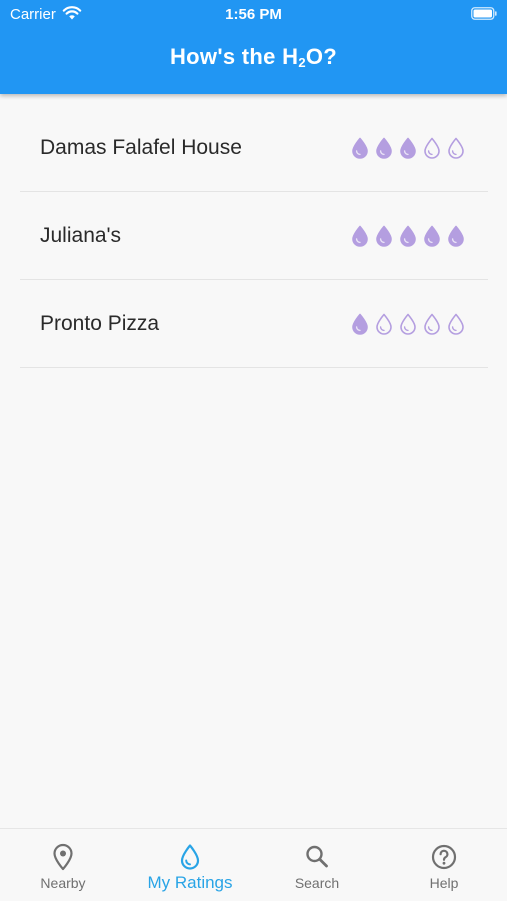  I want to click on list-item: Pronto Pizza, so click(254, 324).